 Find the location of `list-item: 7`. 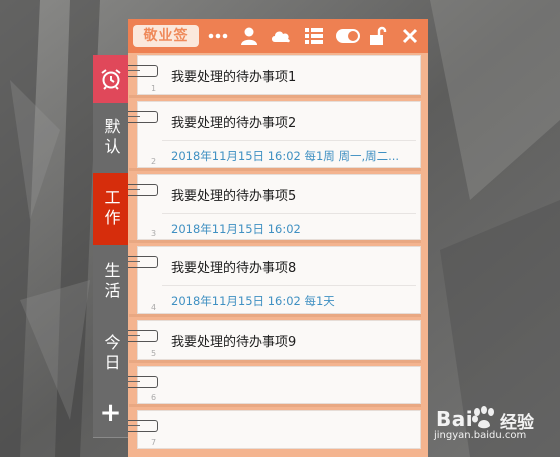

list-item: 7 is located at coordinates (275, 430).